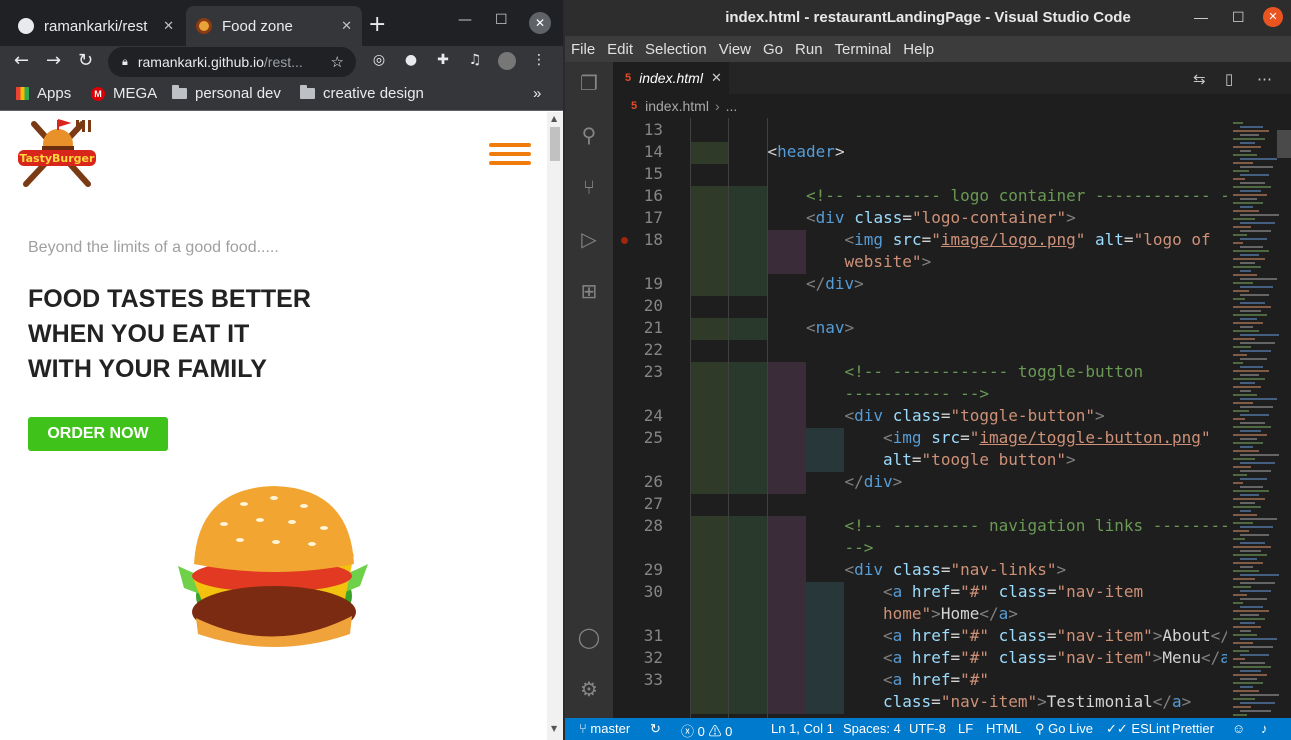  What do you see at coordinates (965, 728) in the screenshot?
I see `end-of-line: LF` at bounding box center [965, 728].